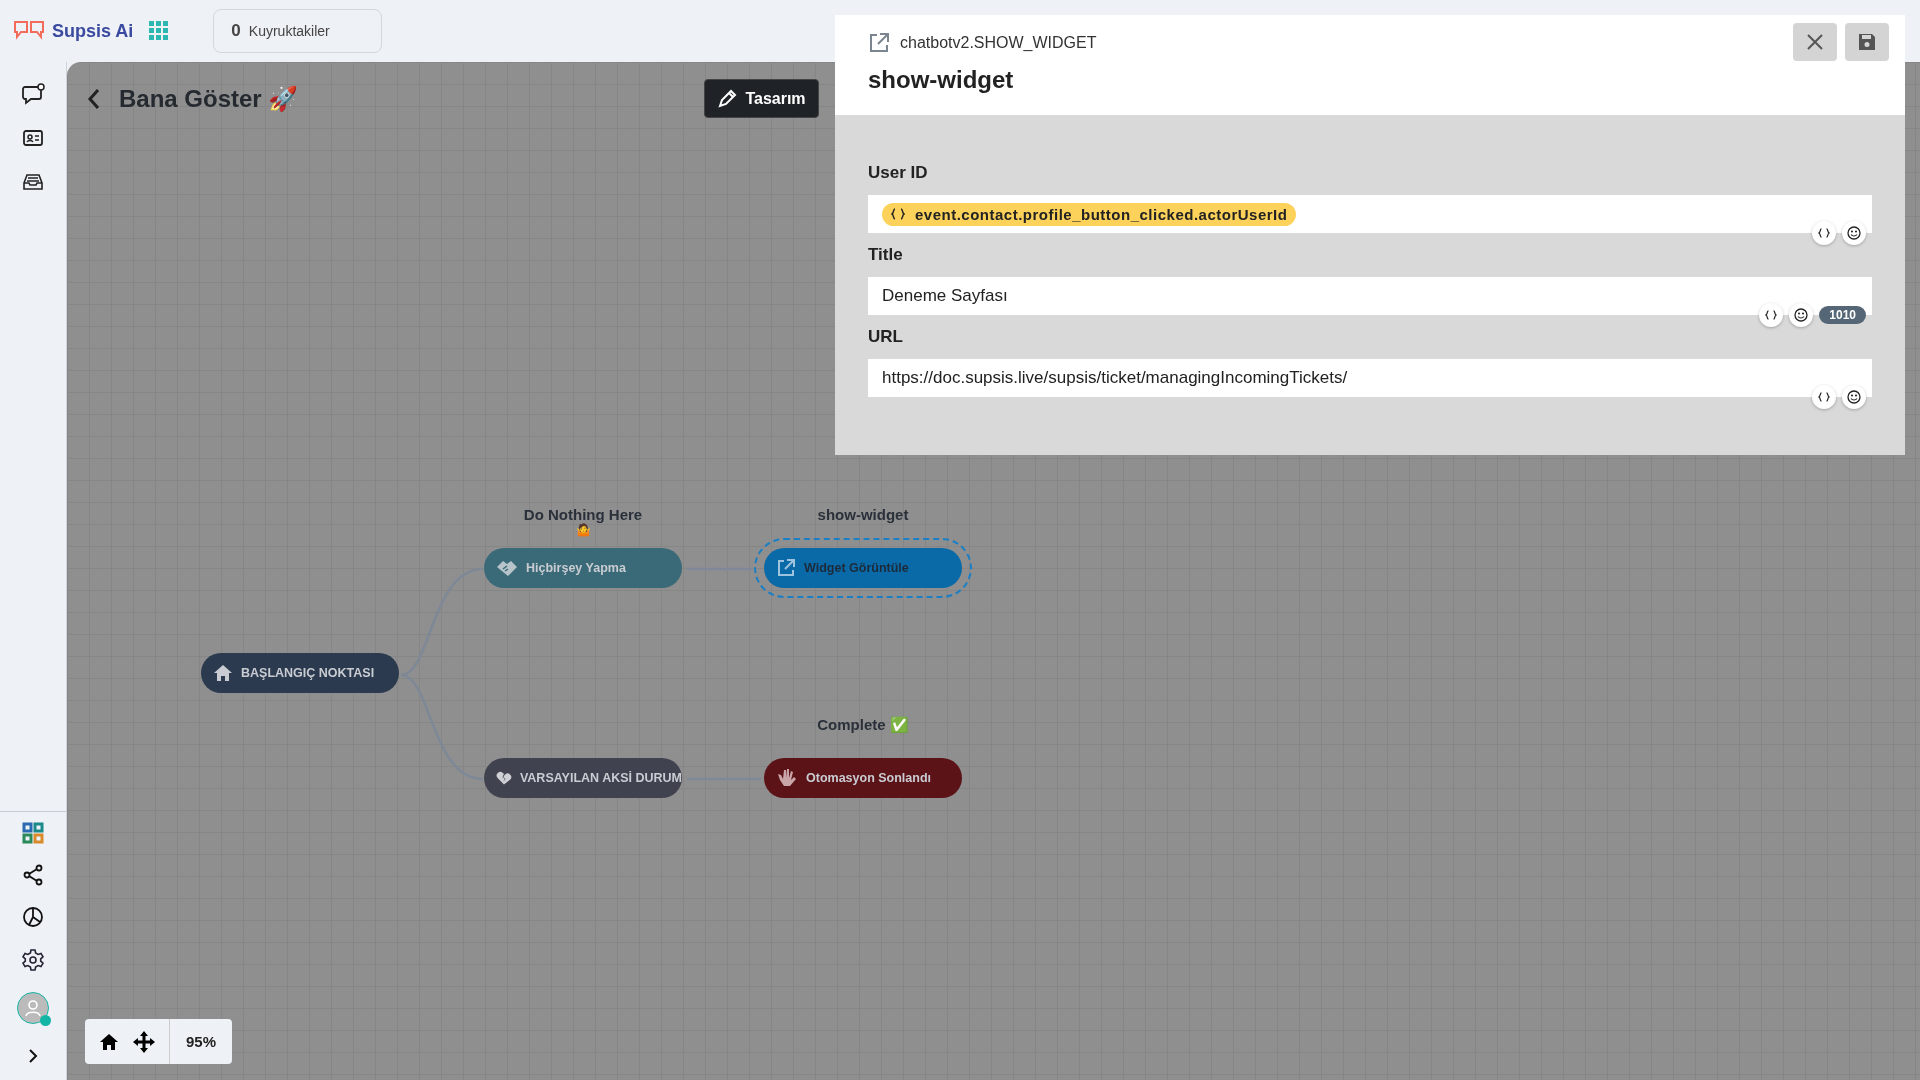 The width and height of the screenshot is (1920, 1080). What do you see at coordinates (863, 778) in the screenshot?
I see `flow-node: Otomasyon Sonlandı` at bounding box center [863, 778].